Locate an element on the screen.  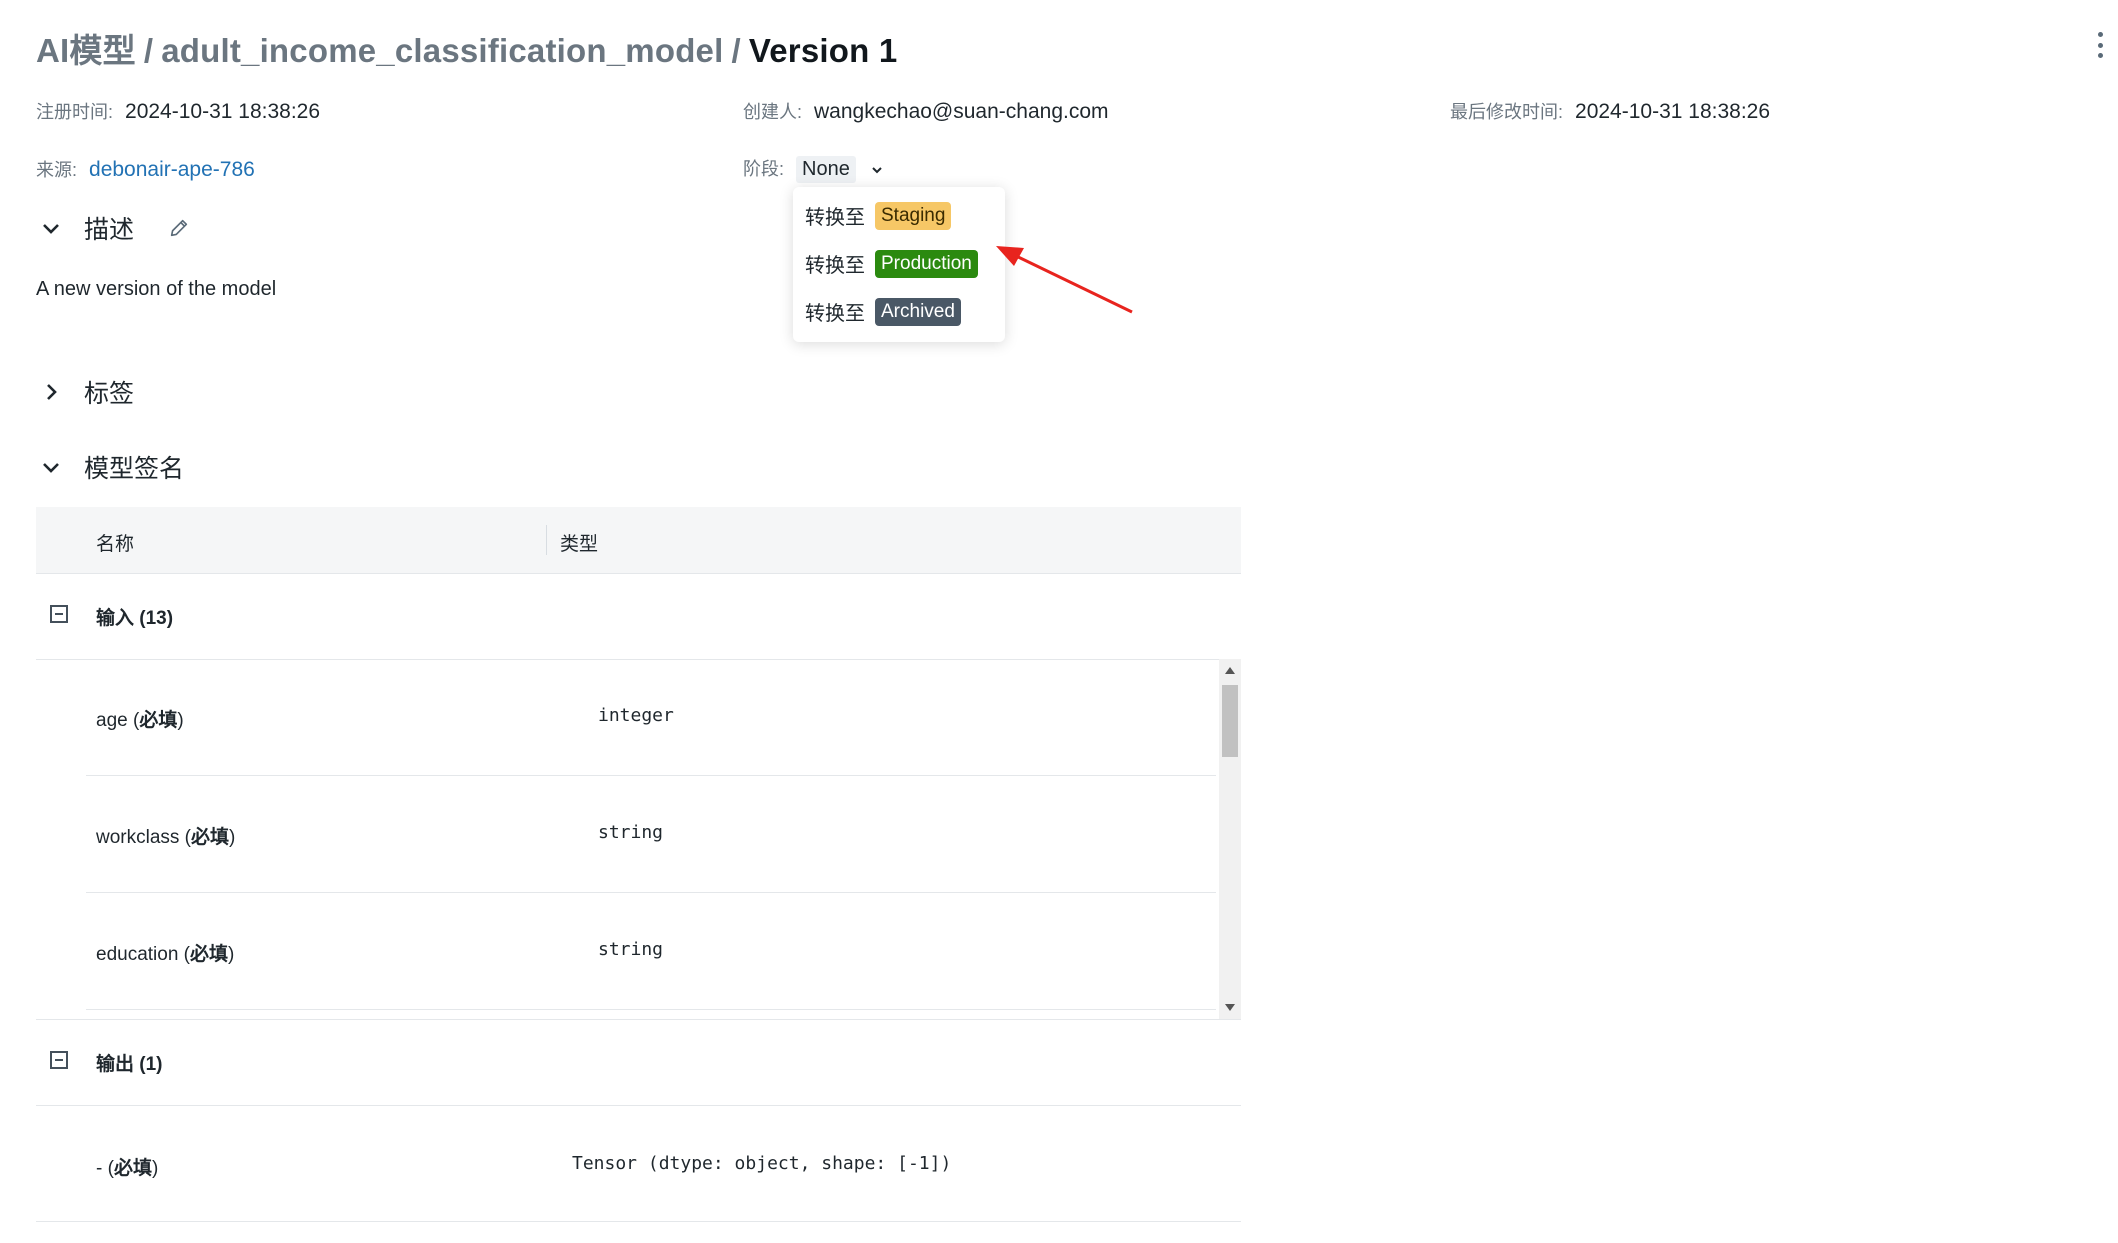
annotation-arrow-icon is located at coordinates (1064, 280).